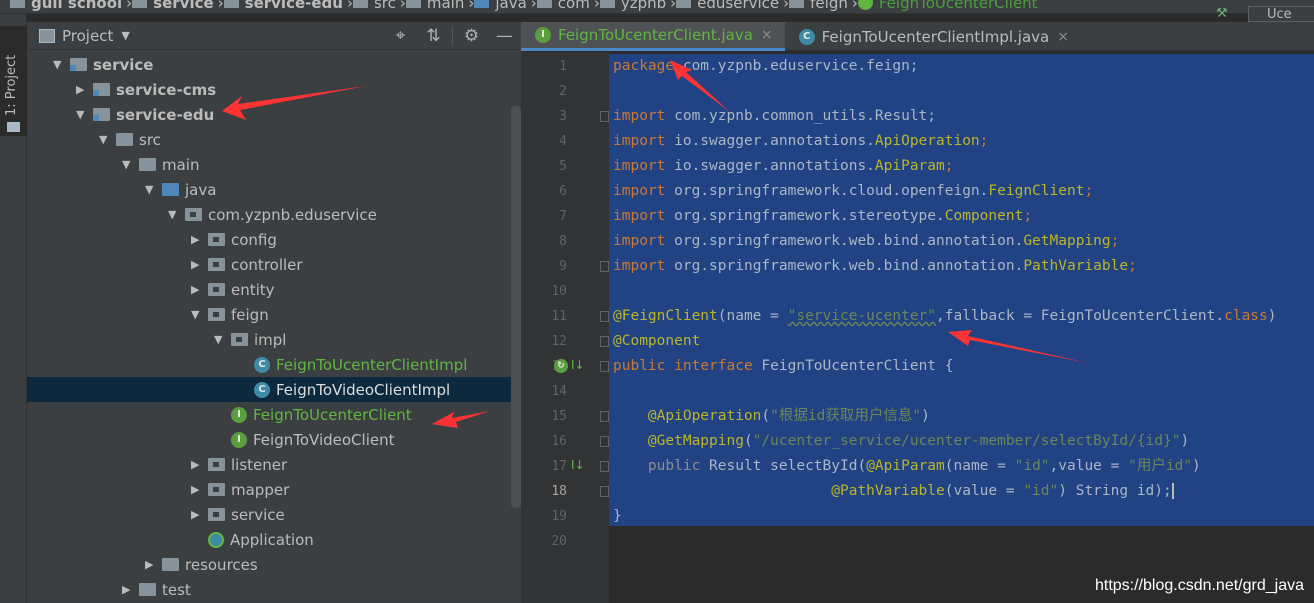 The height and width of the screenshot is (603, 1314). What do you see at coordinates (274, 239) in the screenshot?
I see `tree-node: ▶ config` at bounding box center [274, 239].